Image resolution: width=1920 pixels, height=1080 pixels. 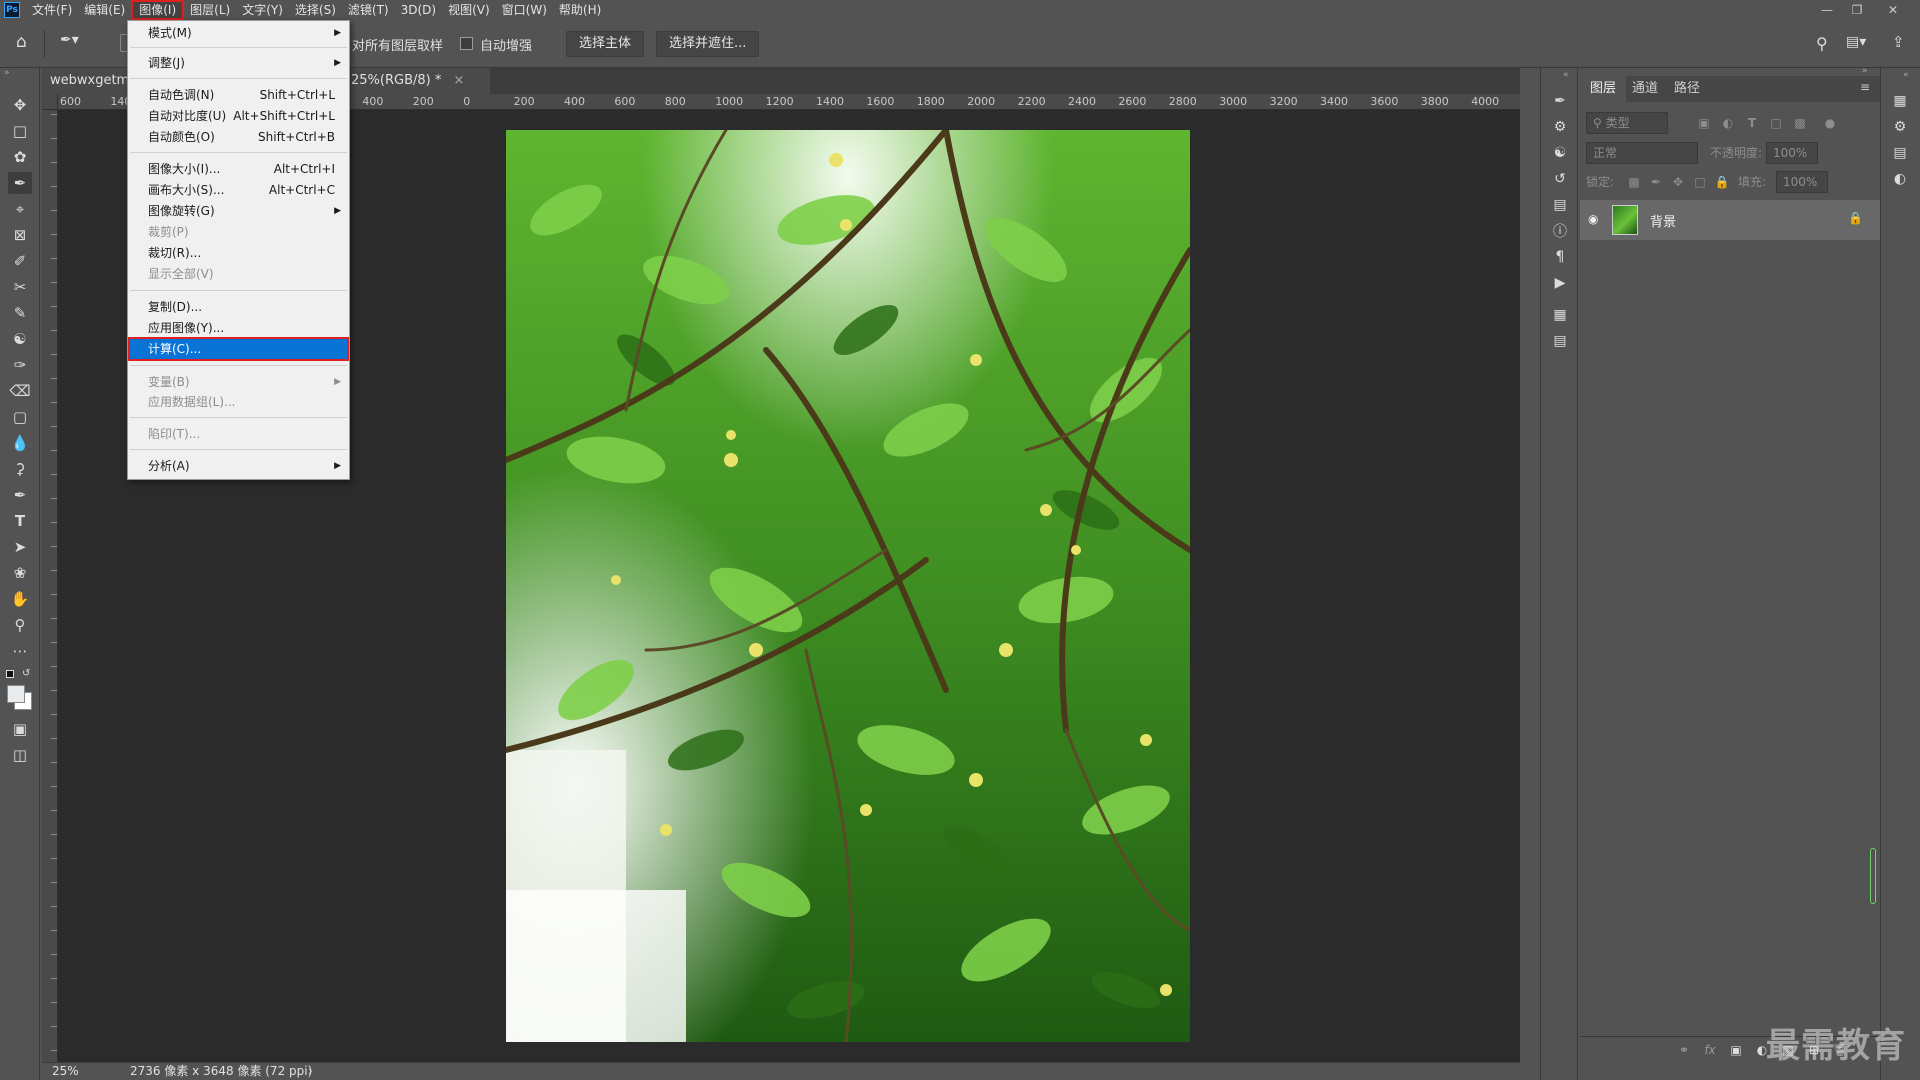 What do you see at coordinates (238, 211) in the screenshot?
I see `menu-item-image-rotation: 图像旋转(G) ▶` at bounding box center [238, 211].